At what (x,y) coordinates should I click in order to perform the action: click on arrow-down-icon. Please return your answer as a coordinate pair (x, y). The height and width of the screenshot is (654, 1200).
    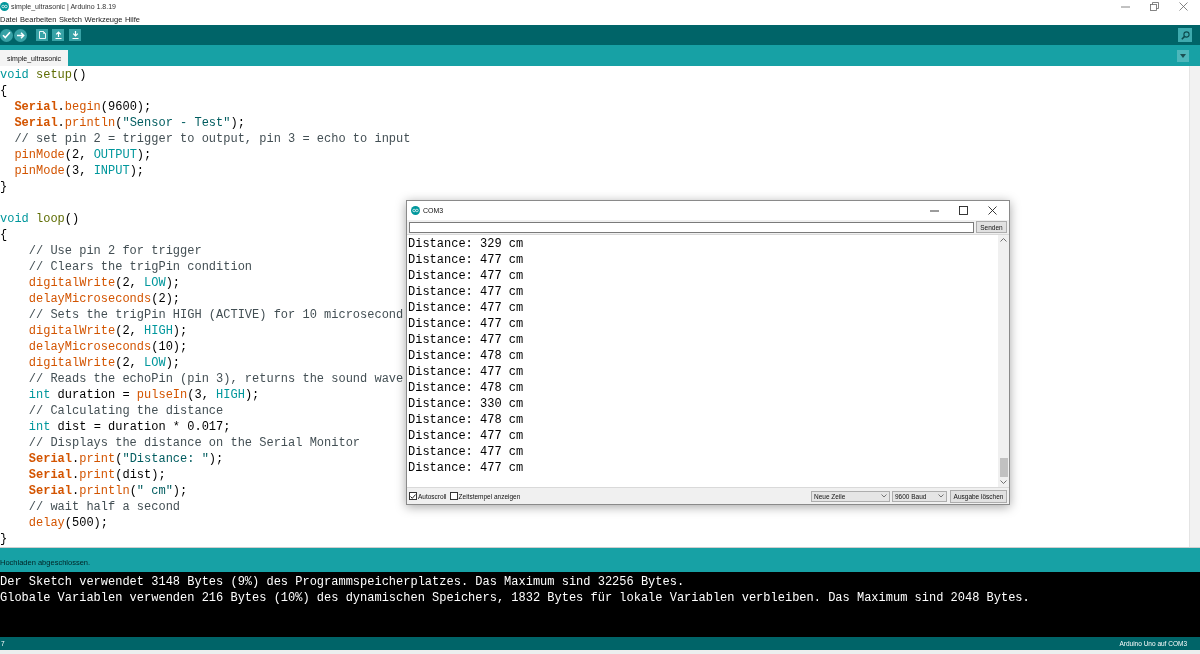
    Looking at the image, I should click on (75, 35).